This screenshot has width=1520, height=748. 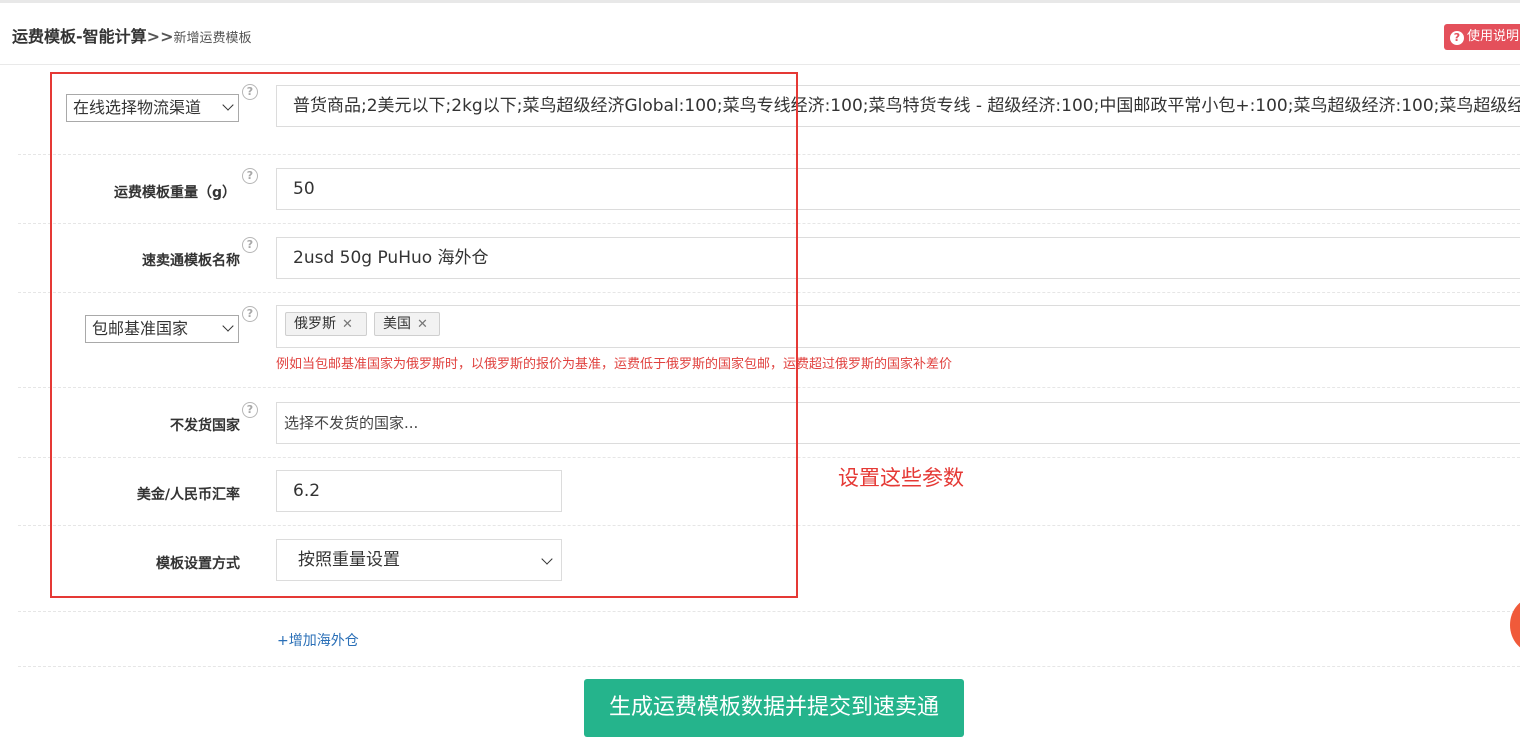 What do you see at coordinates (188, 495) in the screenshot?
I see `exchange-rate-label: 美金/人民币汇率` at bounding box center [188, 495].